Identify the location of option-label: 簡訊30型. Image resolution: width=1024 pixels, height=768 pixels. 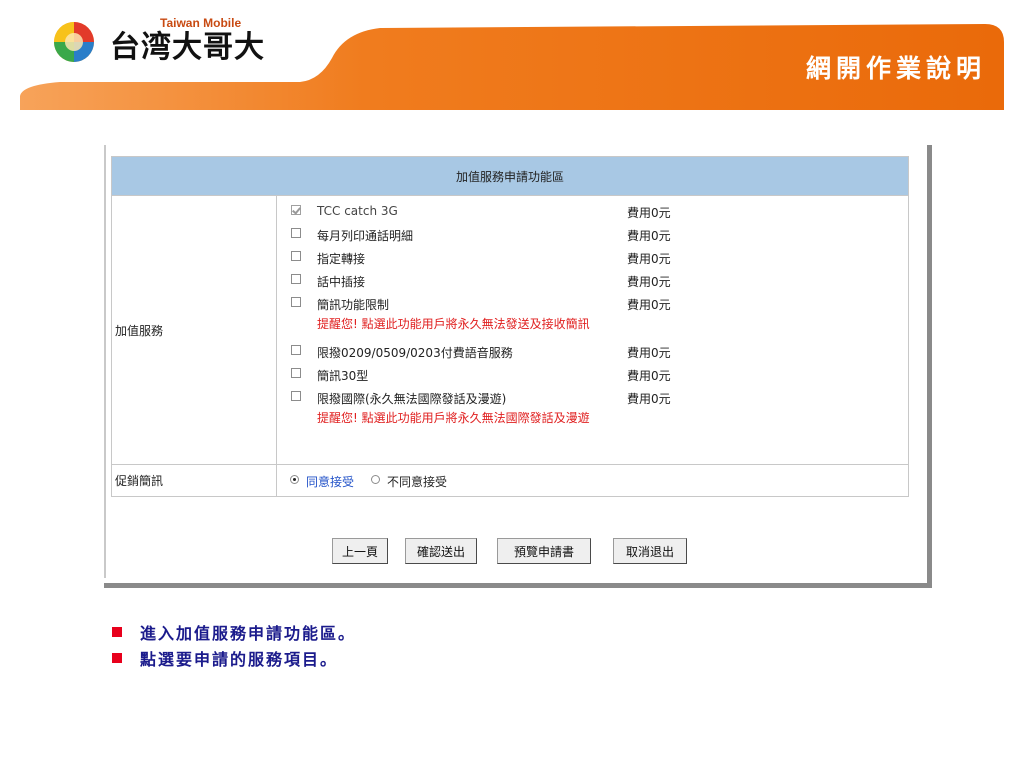
(343, 376).